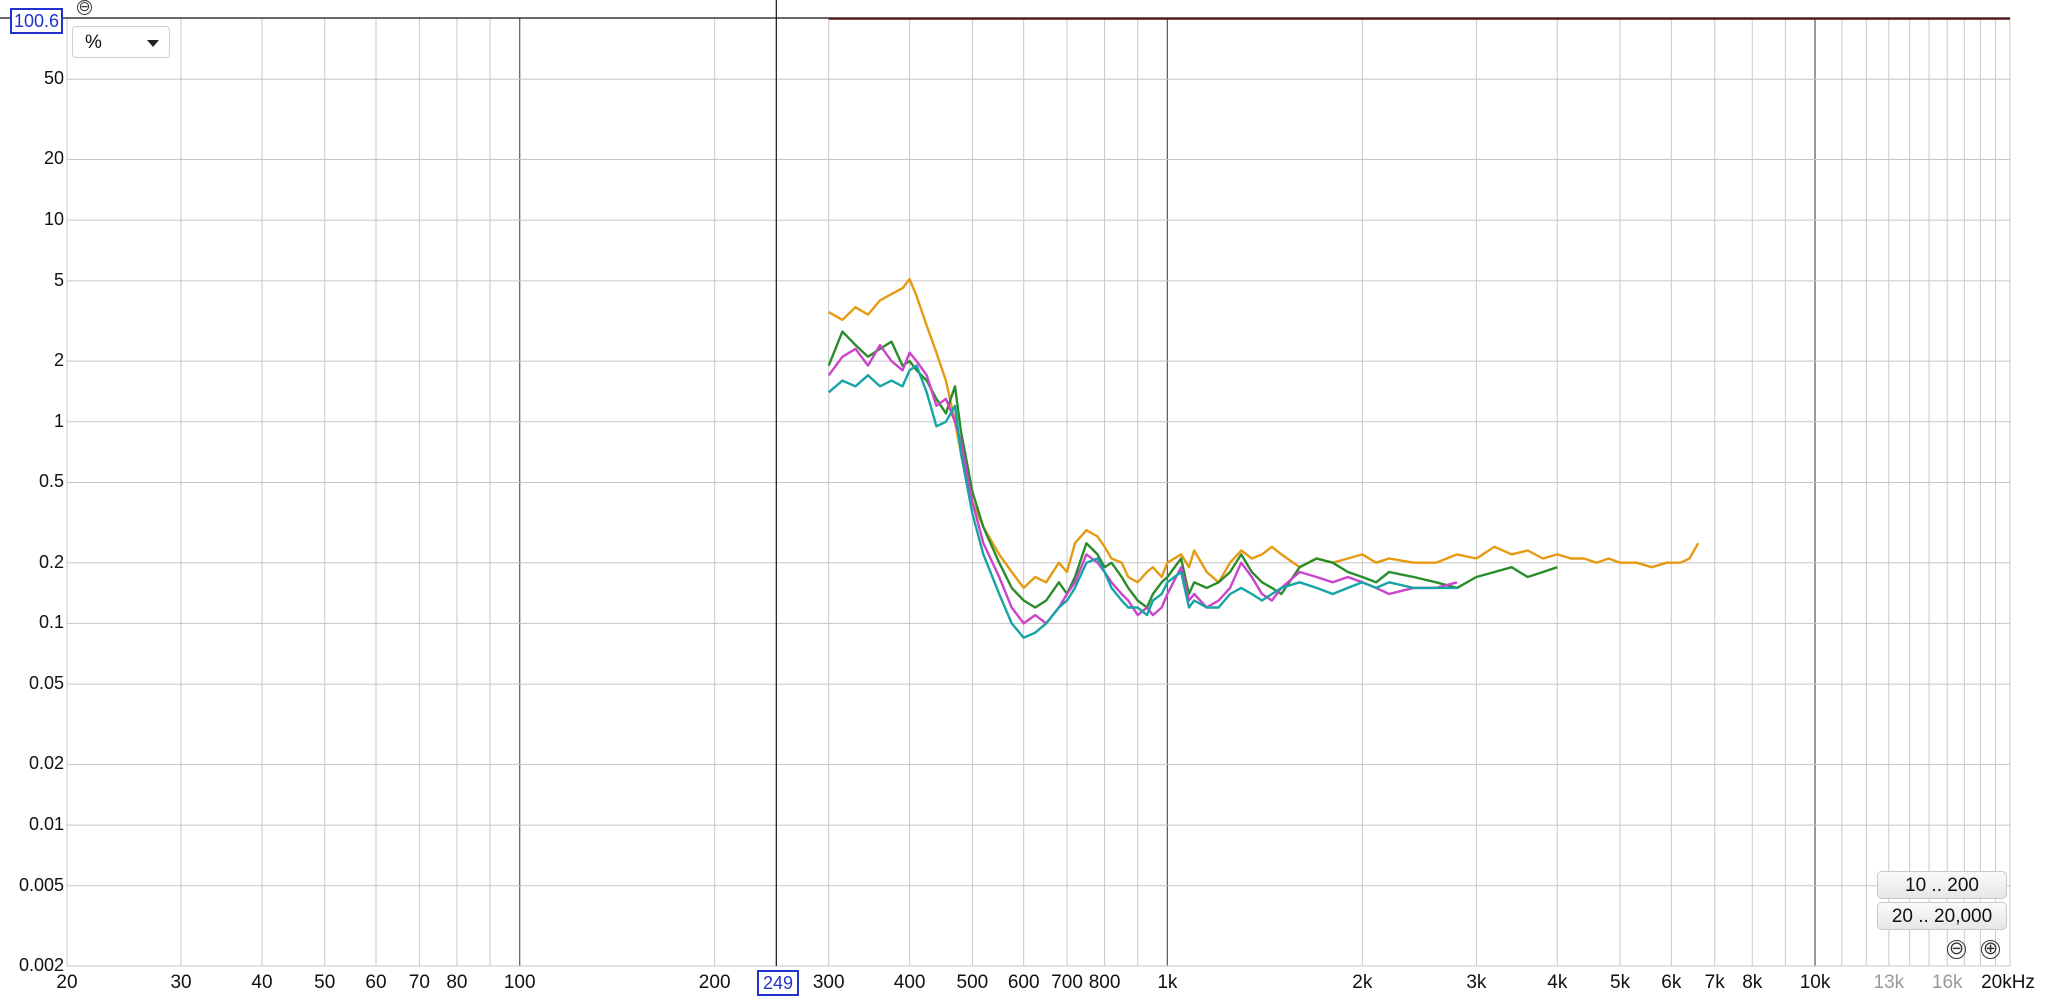  What do you see at coordinates (1557, 982) in the screenshot?
I see `x-tick-label: 4k` at bounding box center [1557, 982].